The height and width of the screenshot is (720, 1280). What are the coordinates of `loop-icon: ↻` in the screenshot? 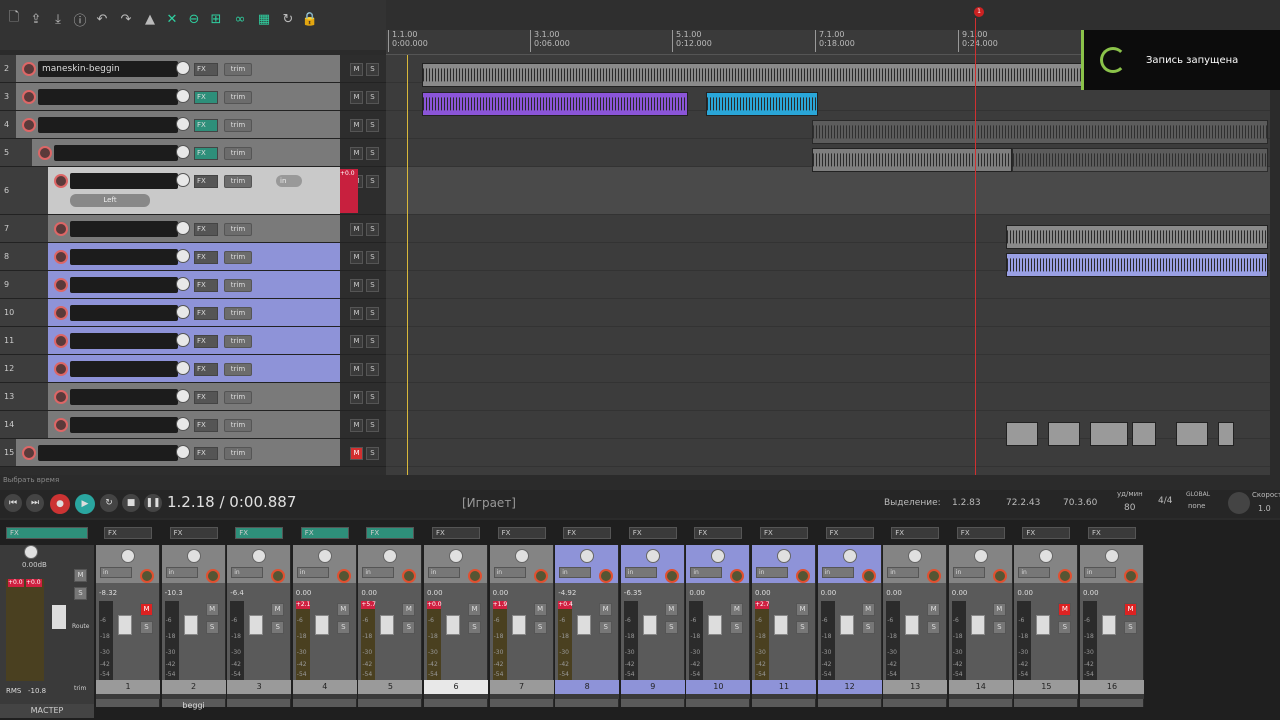 It's located at (288, 19).